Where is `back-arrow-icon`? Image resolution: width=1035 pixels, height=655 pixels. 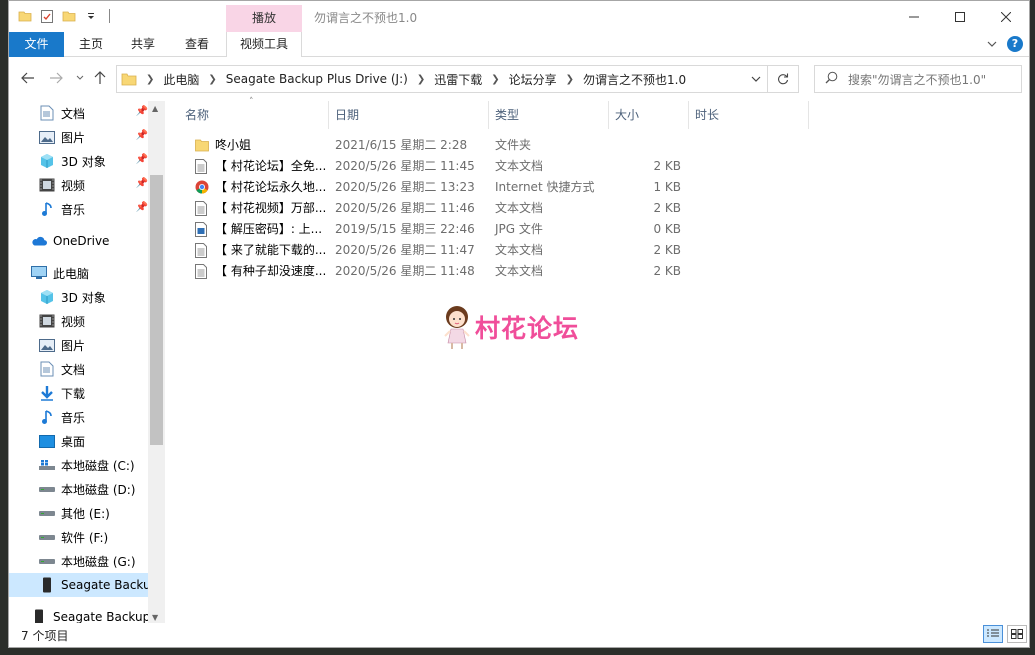
back-arrow-icon is located at coordinates (28, 78).